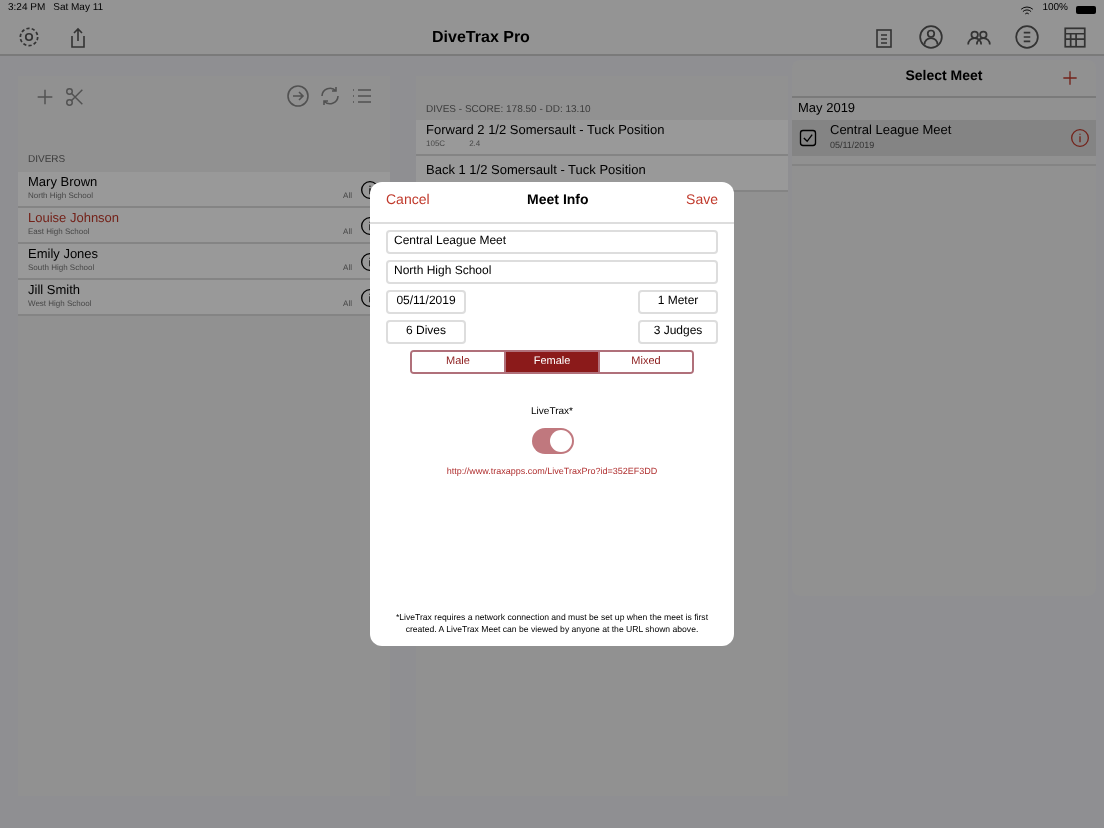 This screenshot has width=1104, height=828. Describe the element at coordinates (552, 440) in the screenshot. I see `livetrax-toggle` at that location.